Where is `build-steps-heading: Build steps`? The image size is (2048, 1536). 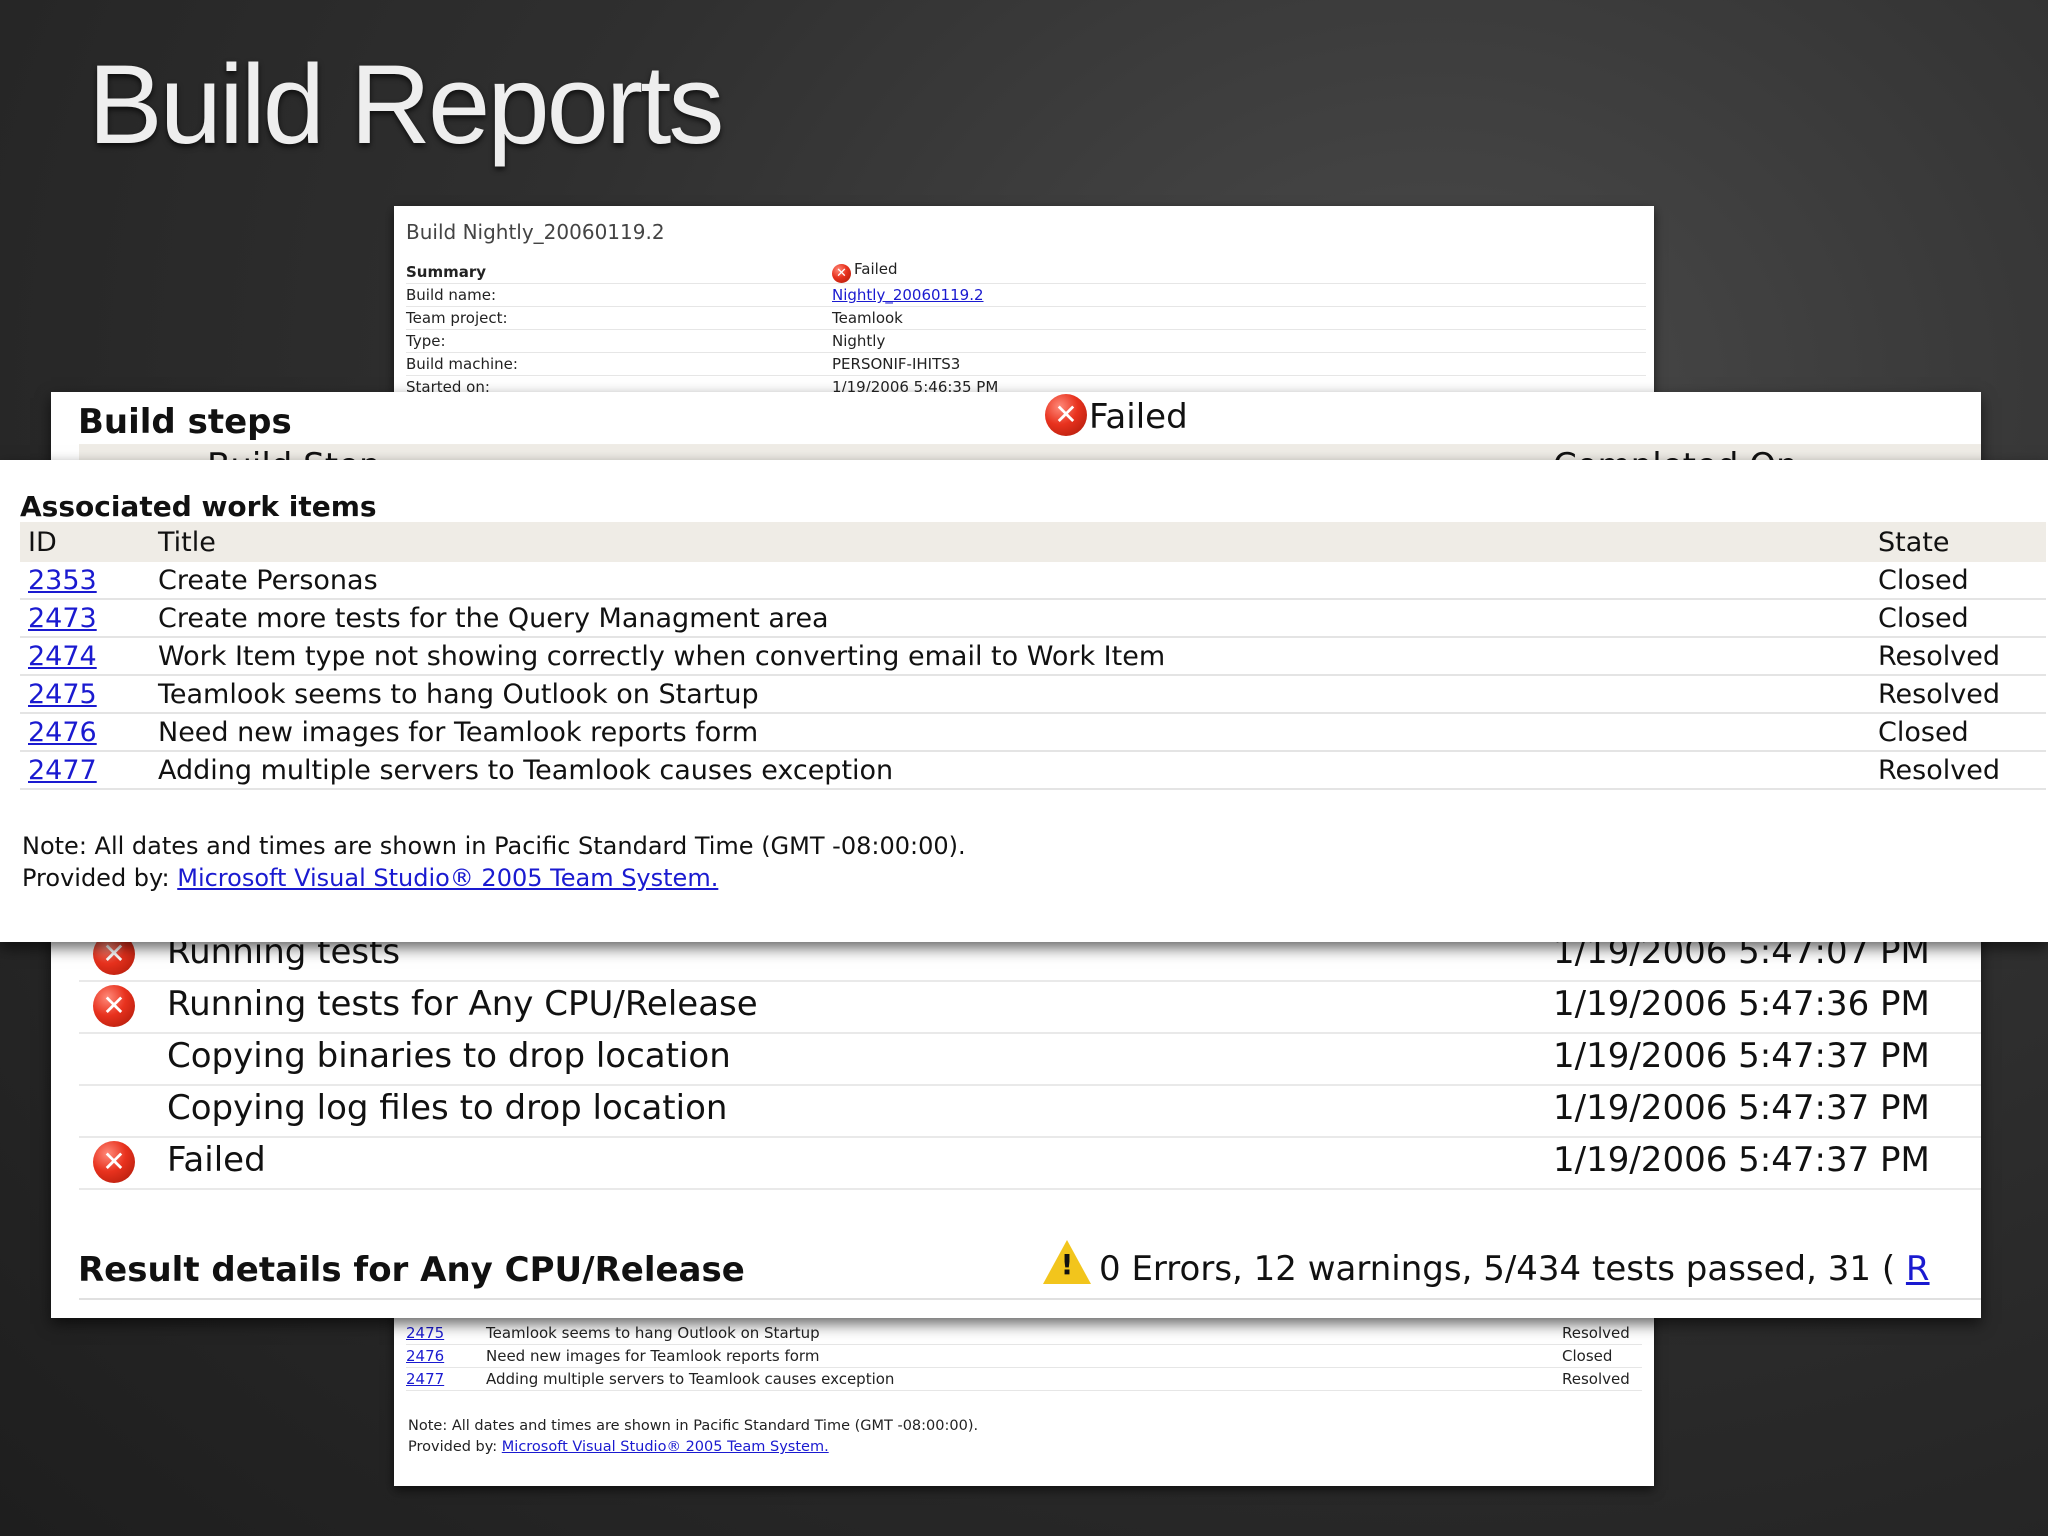 build-steps-heading: Build steps is located at coordinates (185, 422).